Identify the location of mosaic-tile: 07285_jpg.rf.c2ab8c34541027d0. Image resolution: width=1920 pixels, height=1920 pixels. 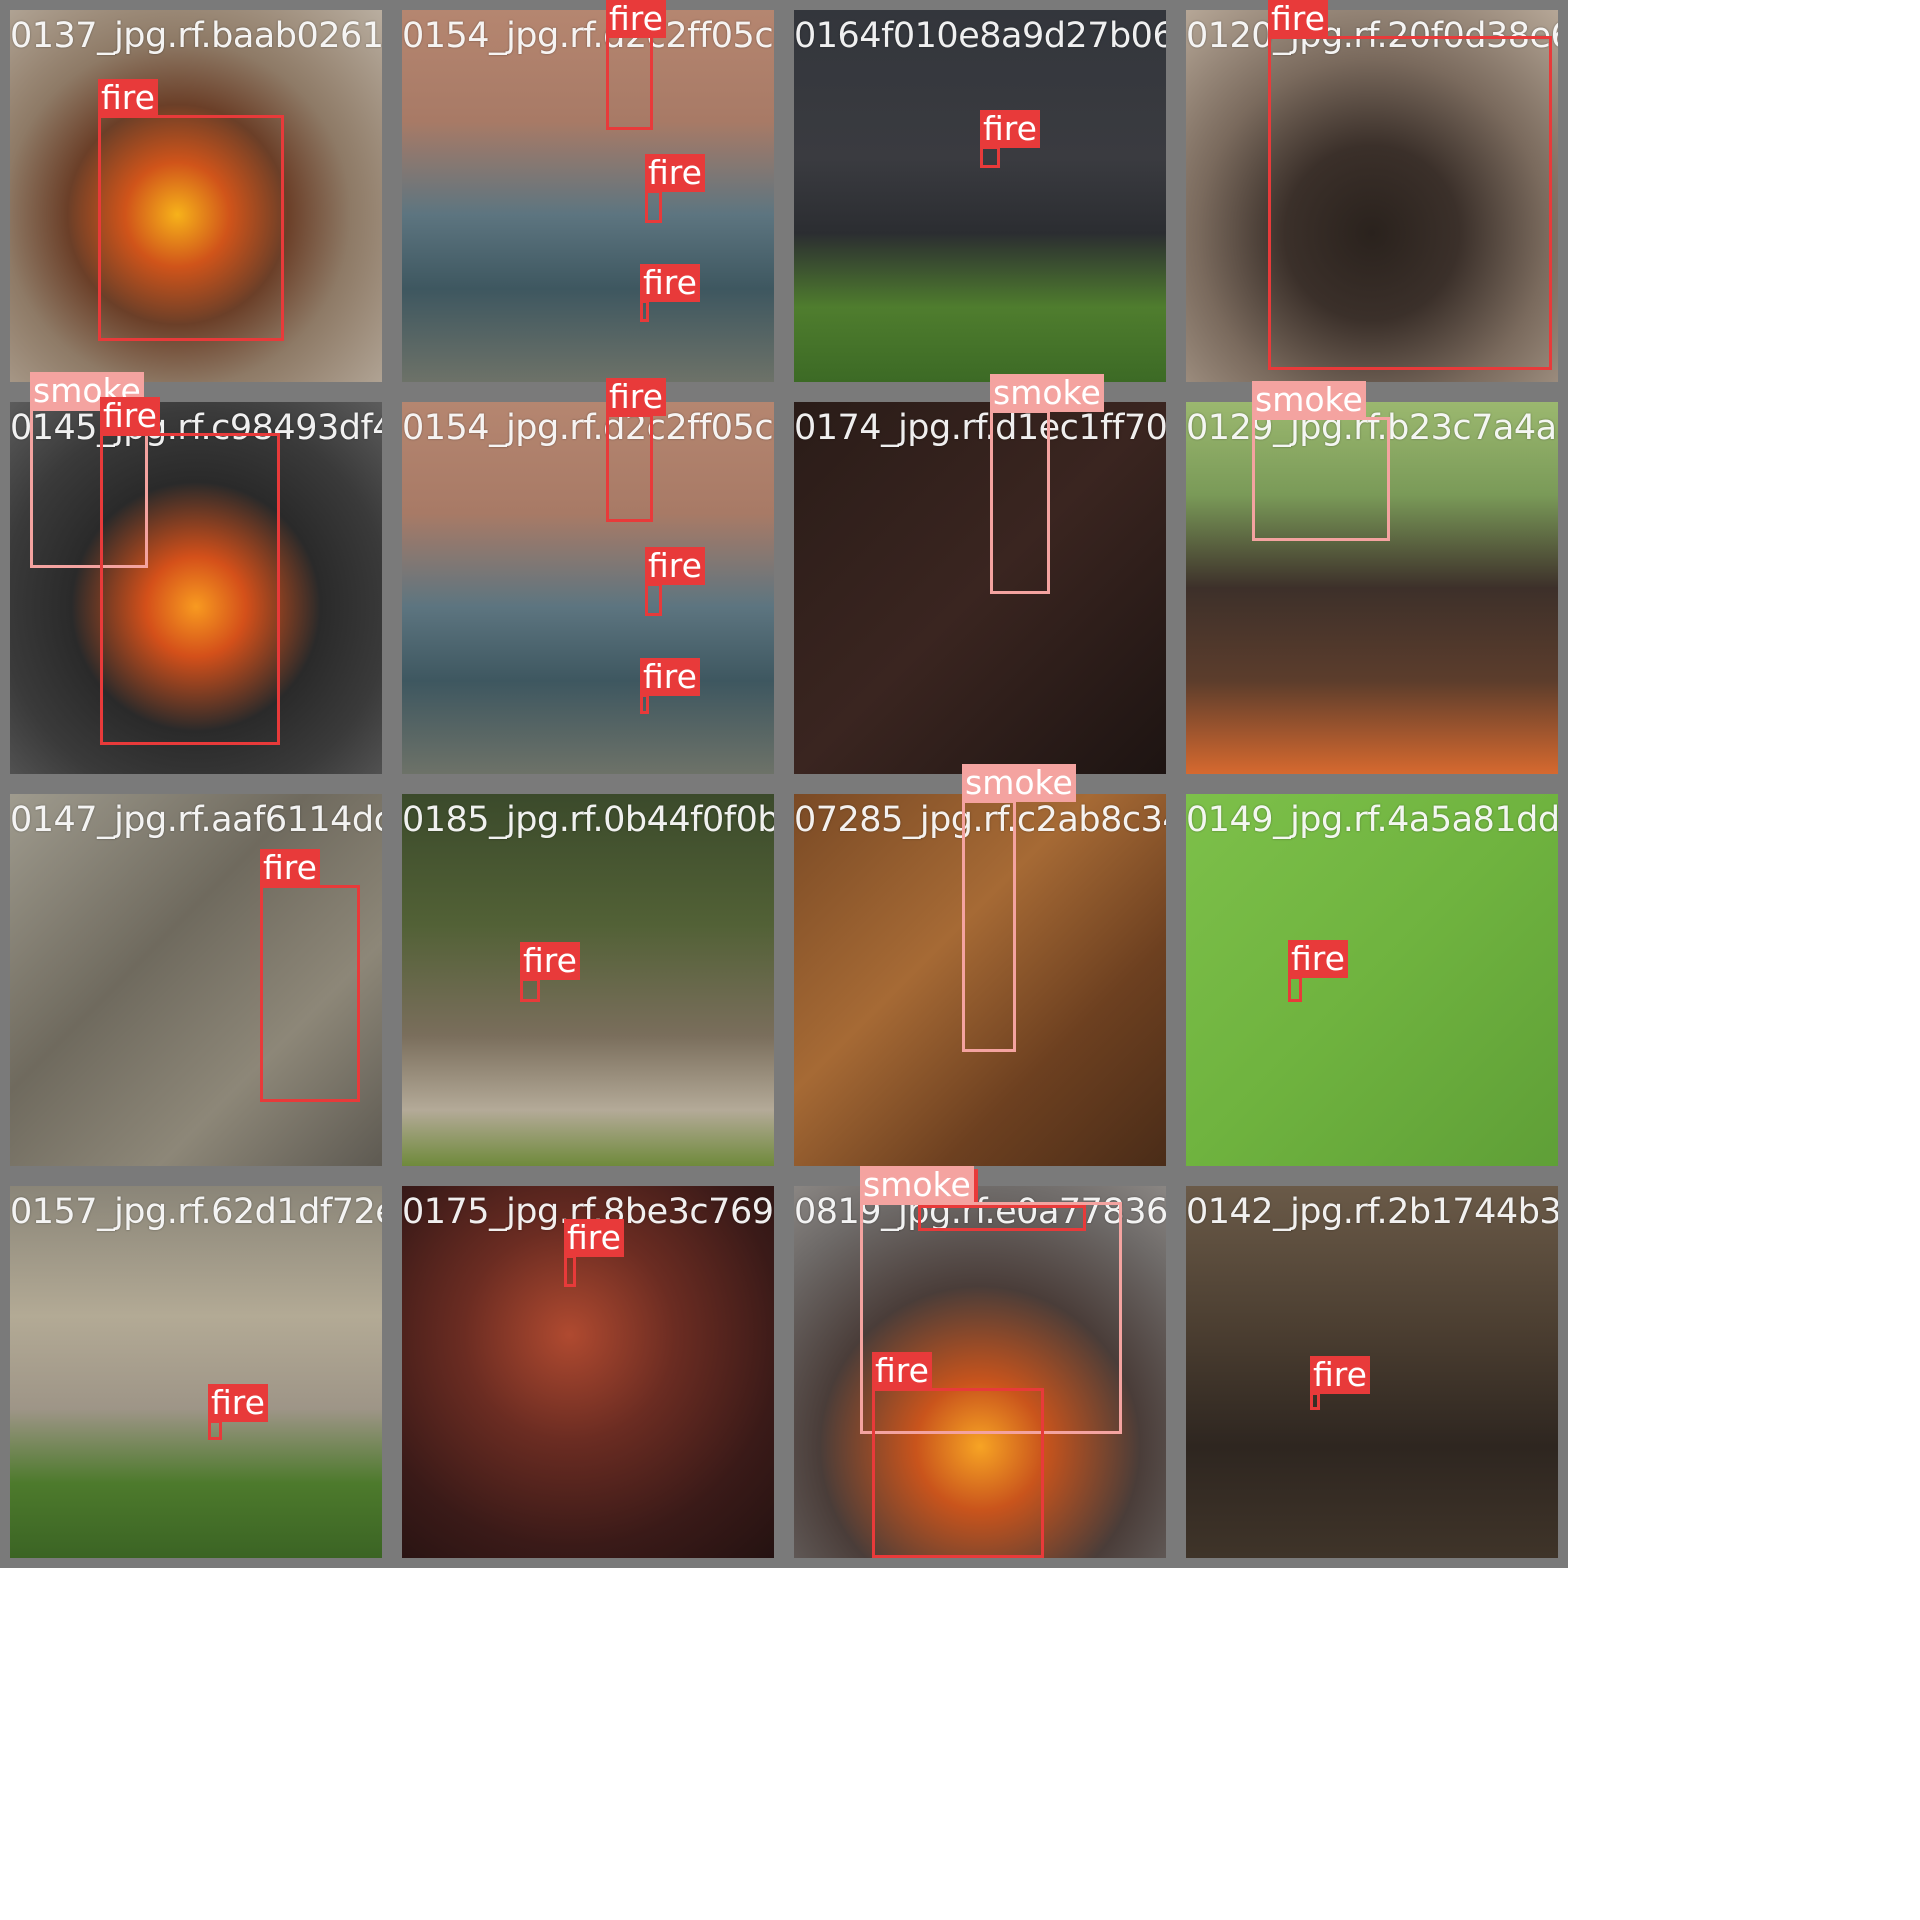
(980, 980).